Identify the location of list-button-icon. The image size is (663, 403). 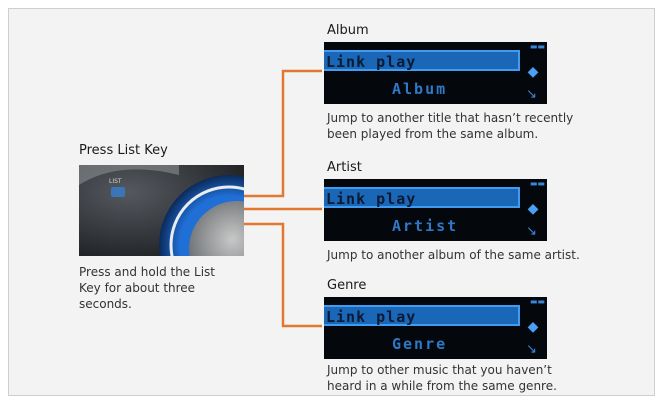
(118, 192).